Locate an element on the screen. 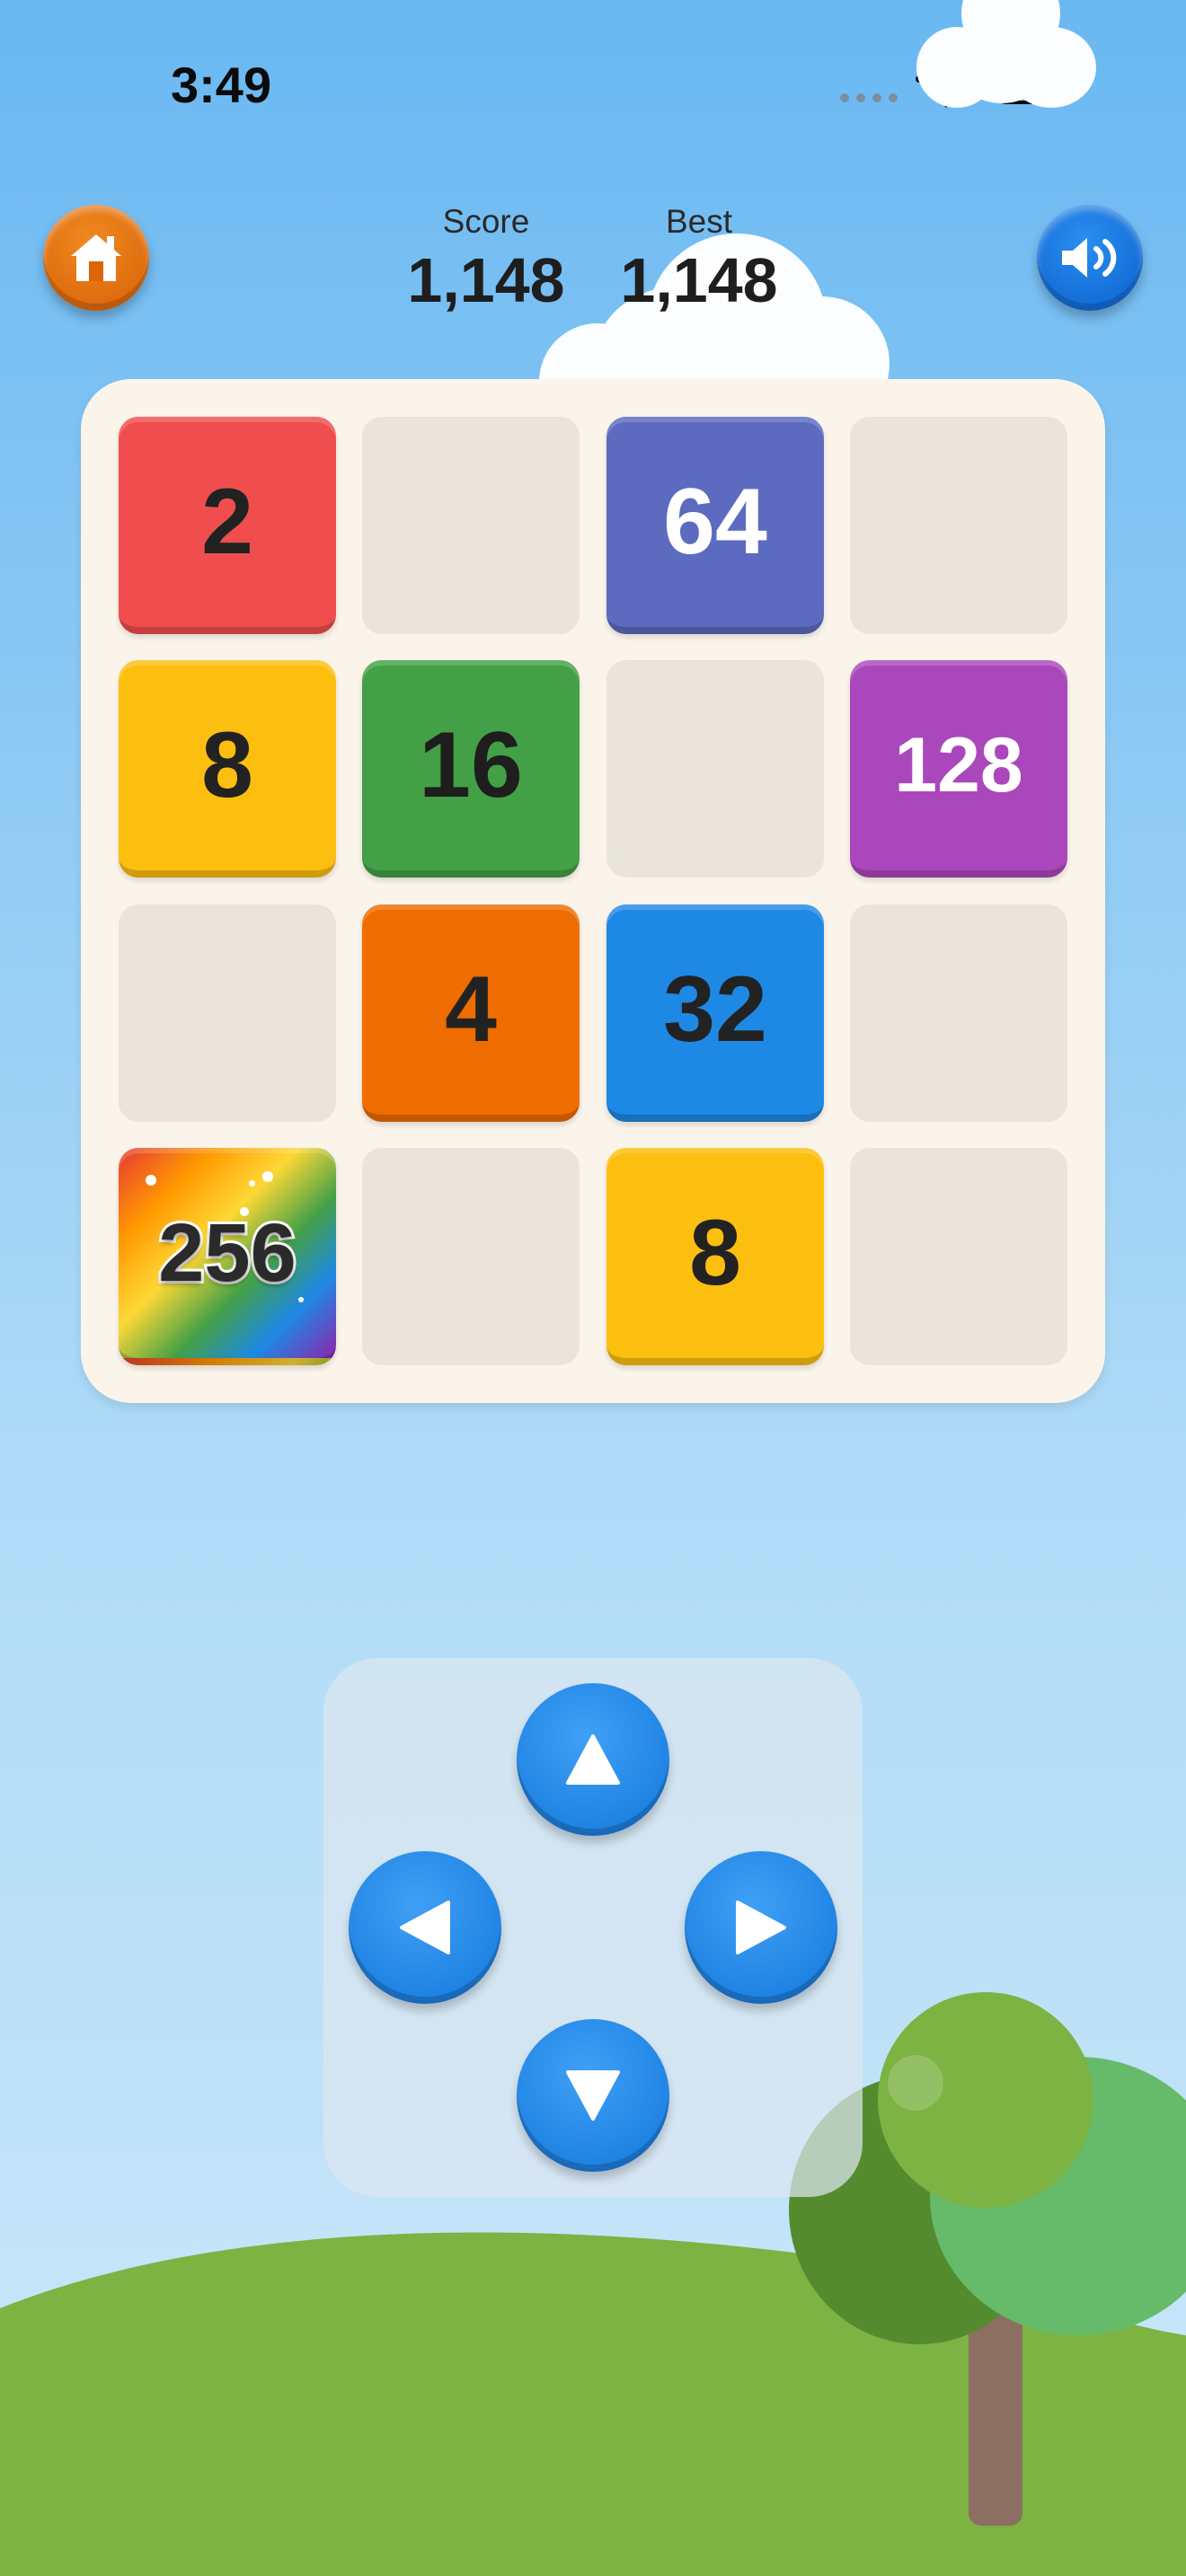  best-panel: Best 1,148 is located at coordinates (699, 259).